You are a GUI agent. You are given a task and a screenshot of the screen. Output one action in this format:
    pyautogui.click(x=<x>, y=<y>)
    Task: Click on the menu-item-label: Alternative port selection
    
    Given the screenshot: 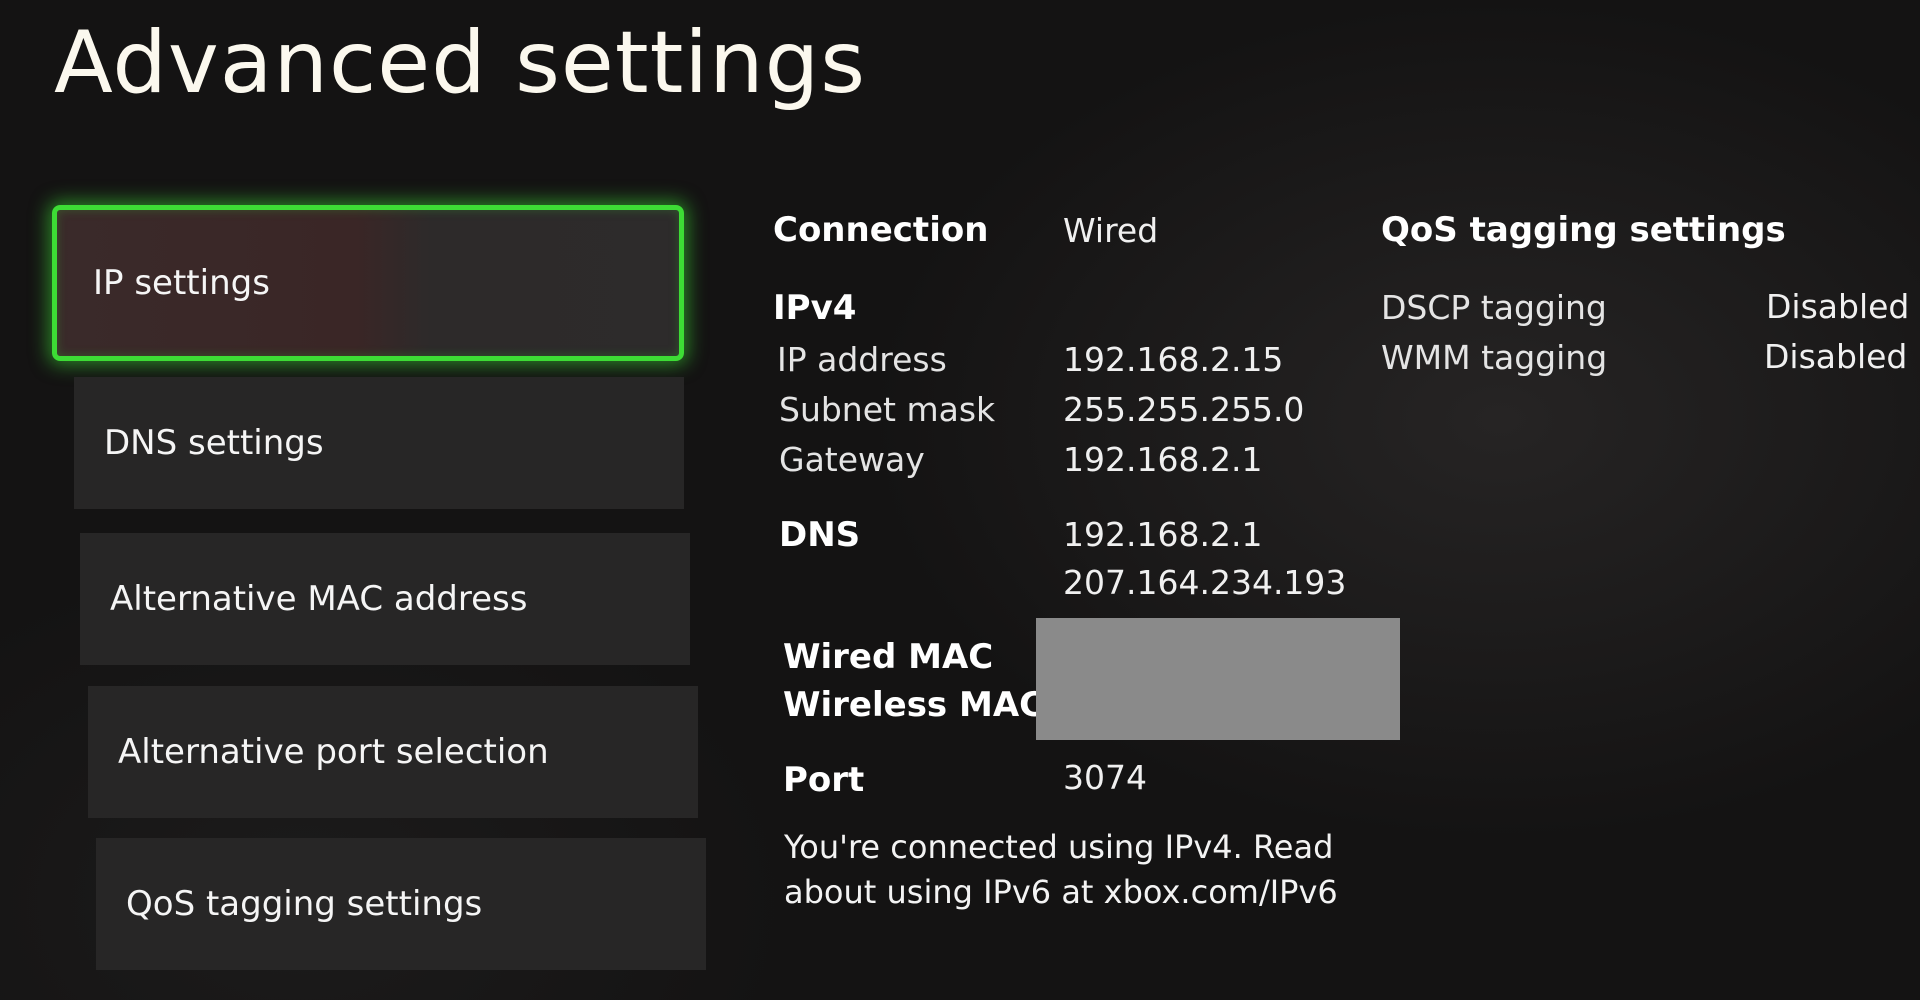 What is the action you would take?
    pyautogui.click(x=333, y=752)
    